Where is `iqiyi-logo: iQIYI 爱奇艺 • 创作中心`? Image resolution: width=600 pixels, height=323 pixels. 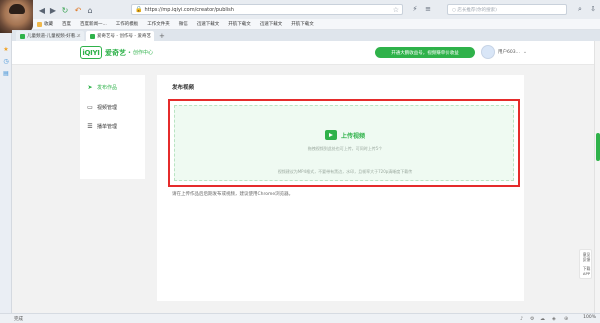
iqiyi-logo: iQIYI 爱奇艺 • 创作中心 is located at coordinates (116, 52).